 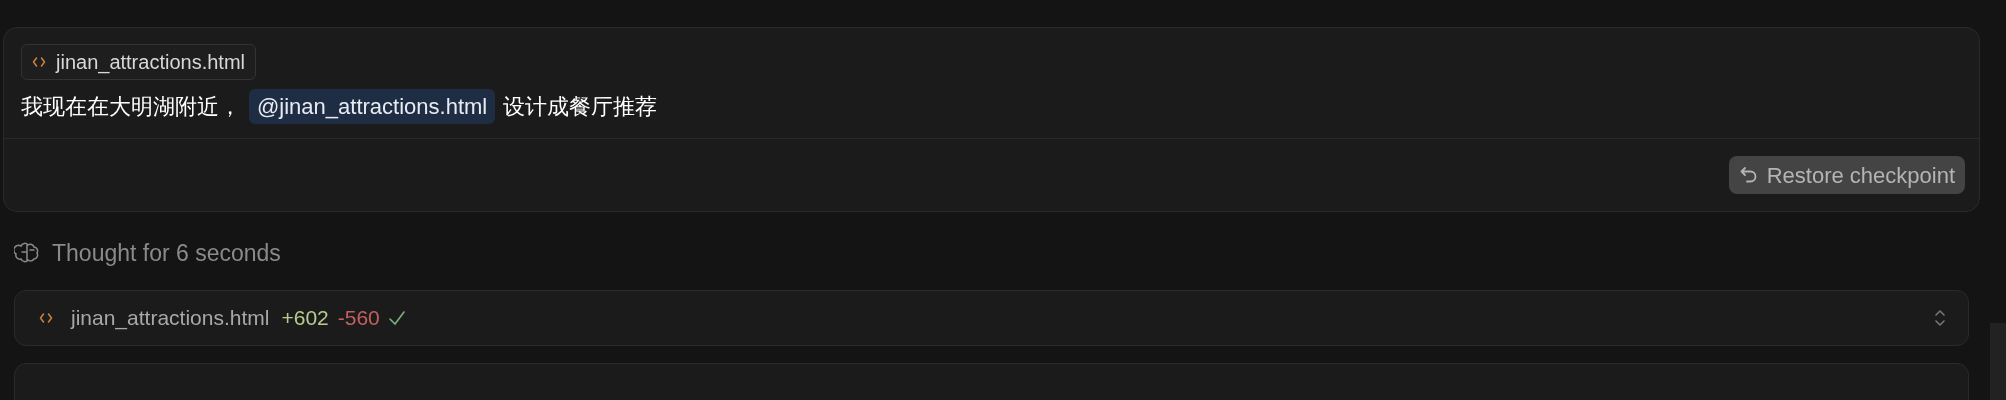 What do you see at coordinates (170, 318) in the screenshot?
I see `file-name: jinan_attractions.html` at bounding box center [170, 318].